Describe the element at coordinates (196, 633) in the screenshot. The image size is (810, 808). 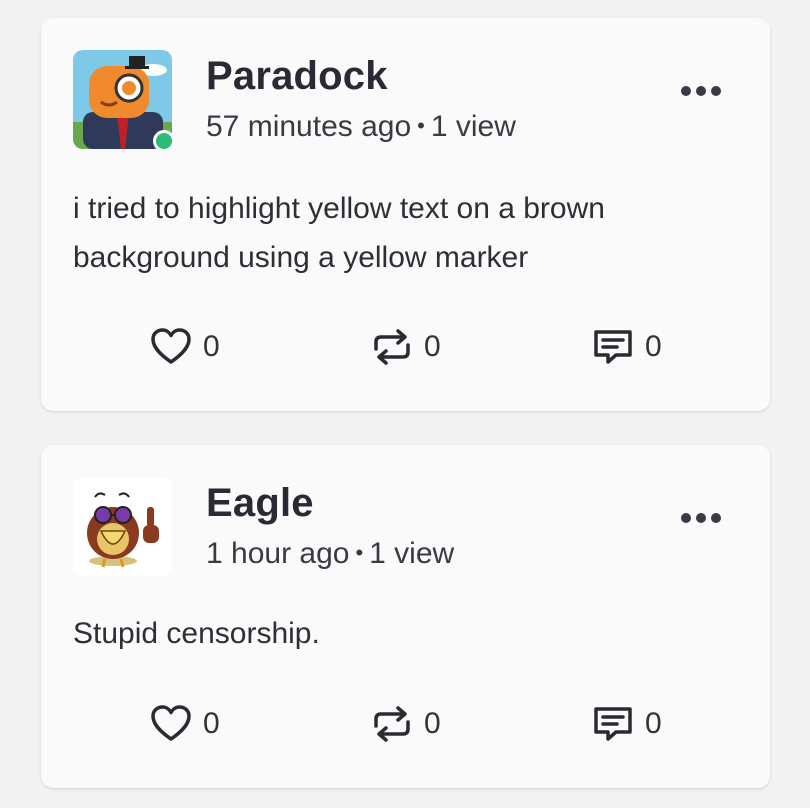
I see `post-text: Stupid censorship.` at that location.